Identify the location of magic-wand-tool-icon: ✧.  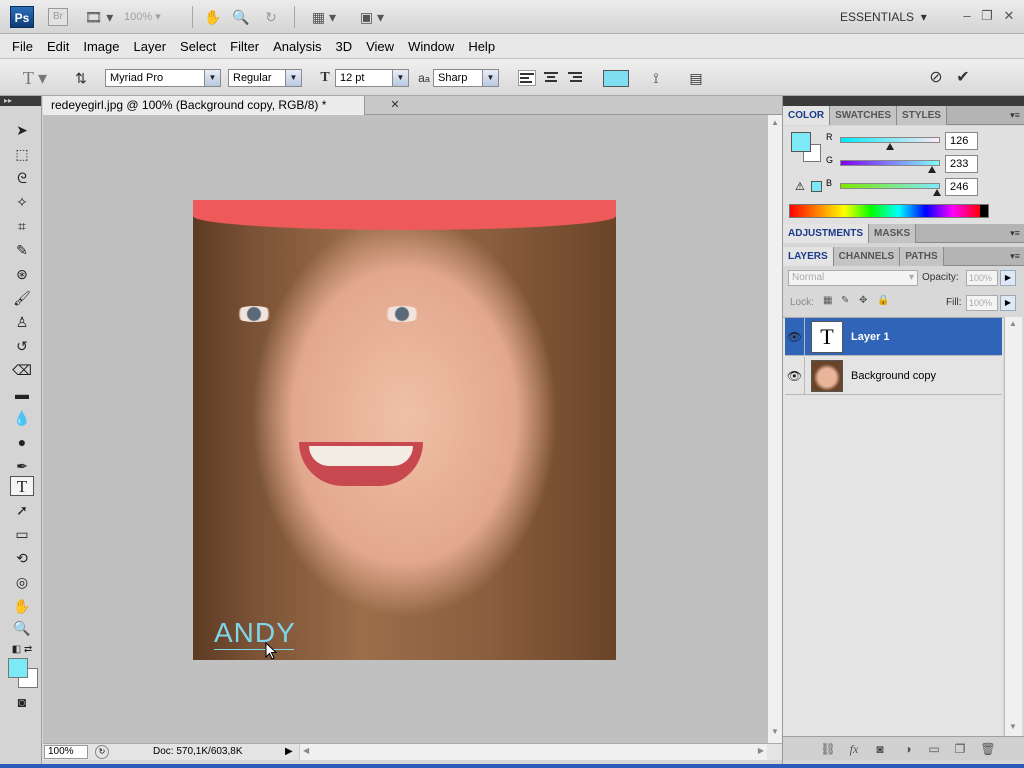
(22, 202).